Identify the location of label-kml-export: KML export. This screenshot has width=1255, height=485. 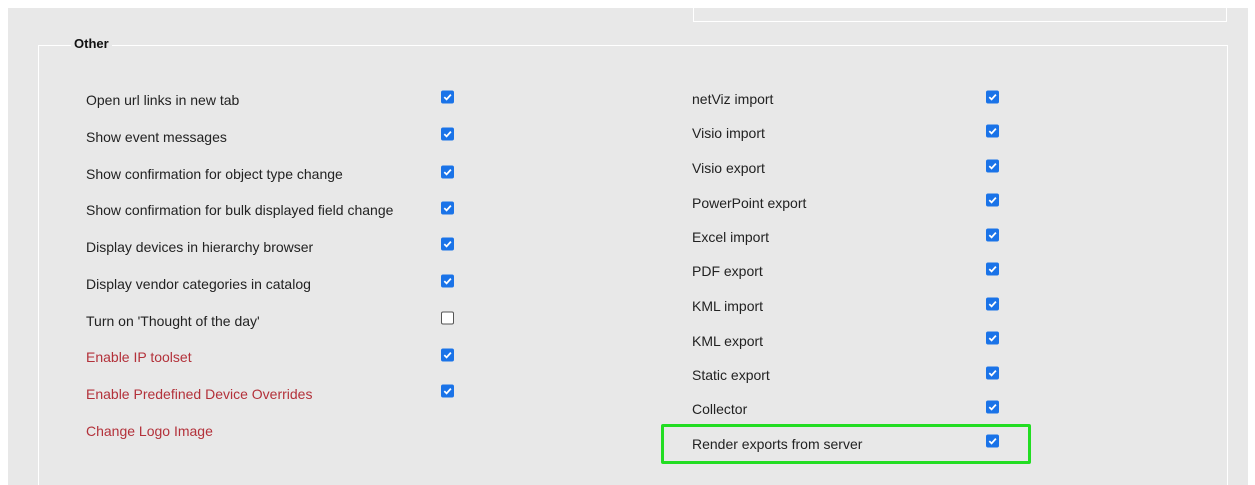
(728, 341).